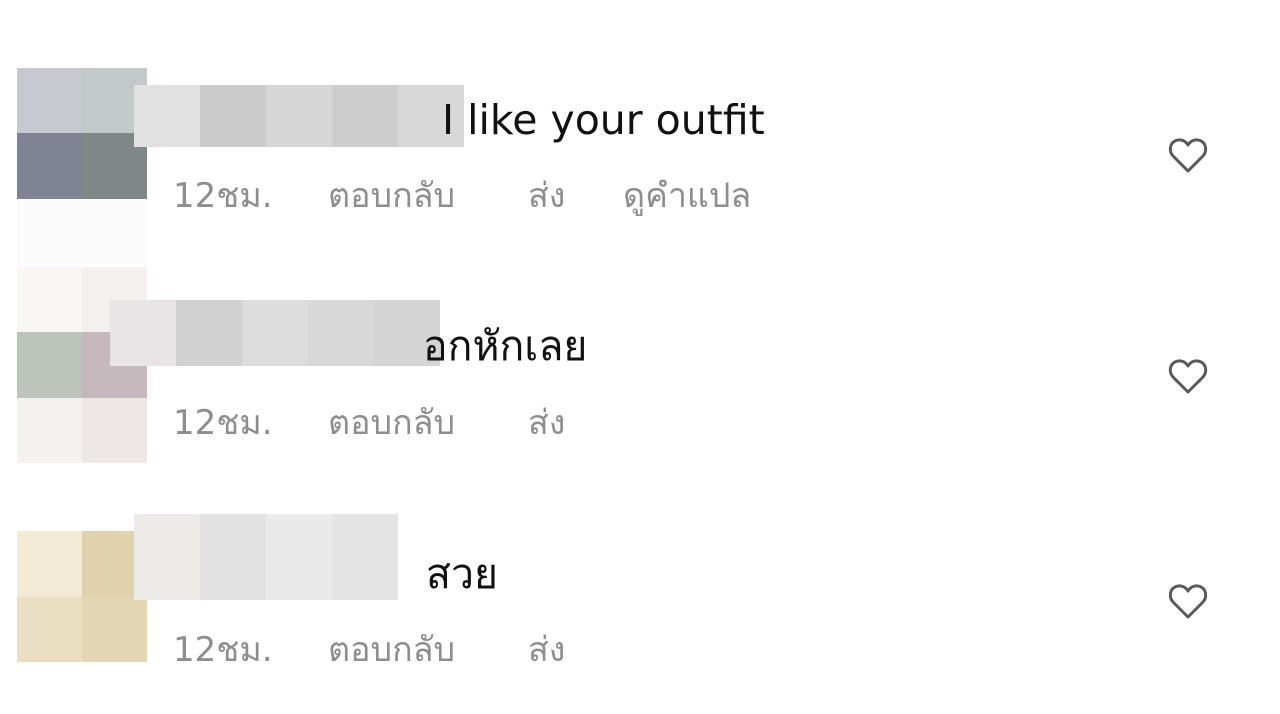 The height and width of the screenshot is (714, 1280). What do you see at coordinates (505, 346) in the screenshot?
I see `comment-text: อกหักเลย` at bounding box center [505, 346].